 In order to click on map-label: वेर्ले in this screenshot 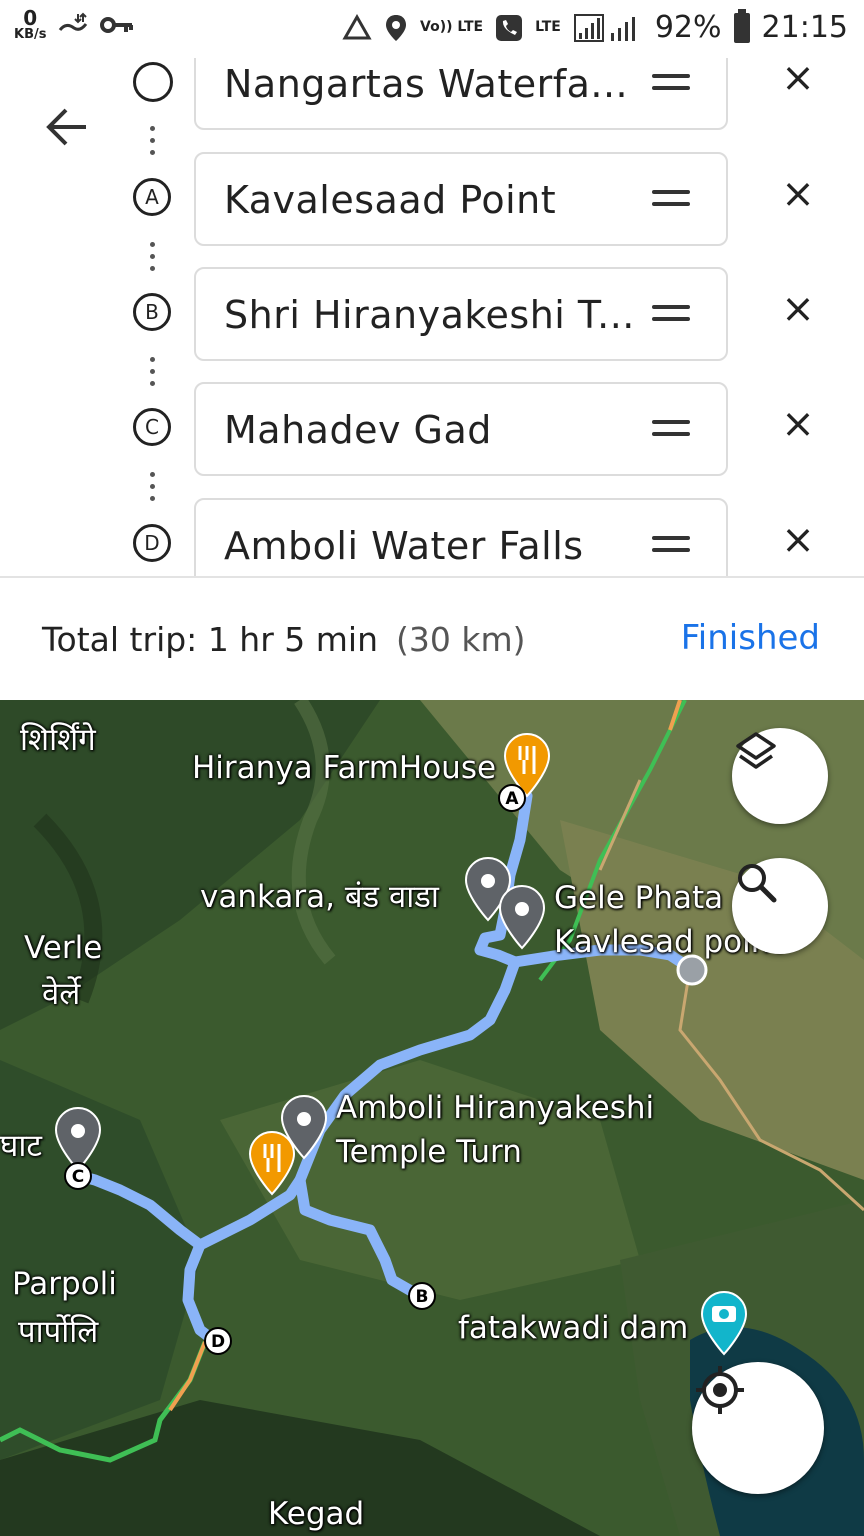, I will do `click(61, 994)`.